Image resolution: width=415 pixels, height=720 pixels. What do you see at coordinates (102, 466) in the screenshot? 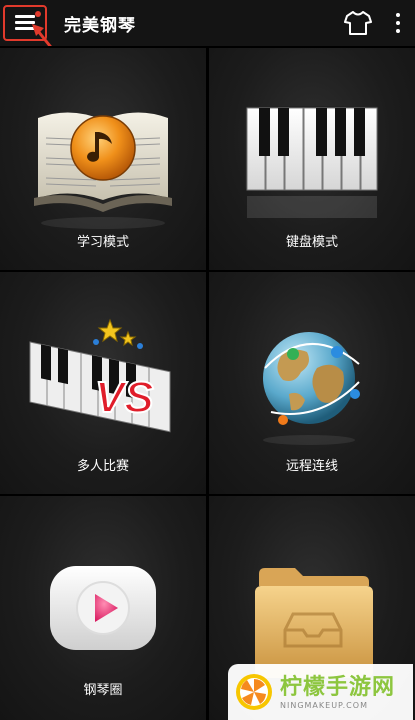
I see `tile-label: 多人比赛` at bounding box center [102, 466].